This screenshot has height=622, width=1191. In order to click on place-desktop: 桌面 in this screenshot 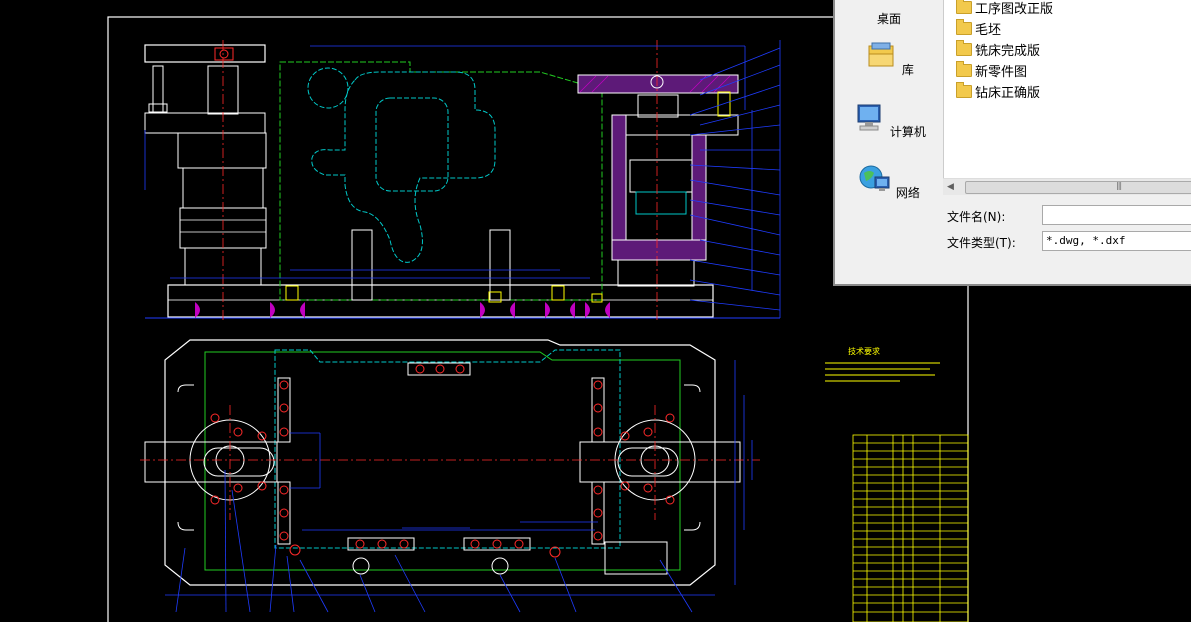, I will do `click(889, 13)`.